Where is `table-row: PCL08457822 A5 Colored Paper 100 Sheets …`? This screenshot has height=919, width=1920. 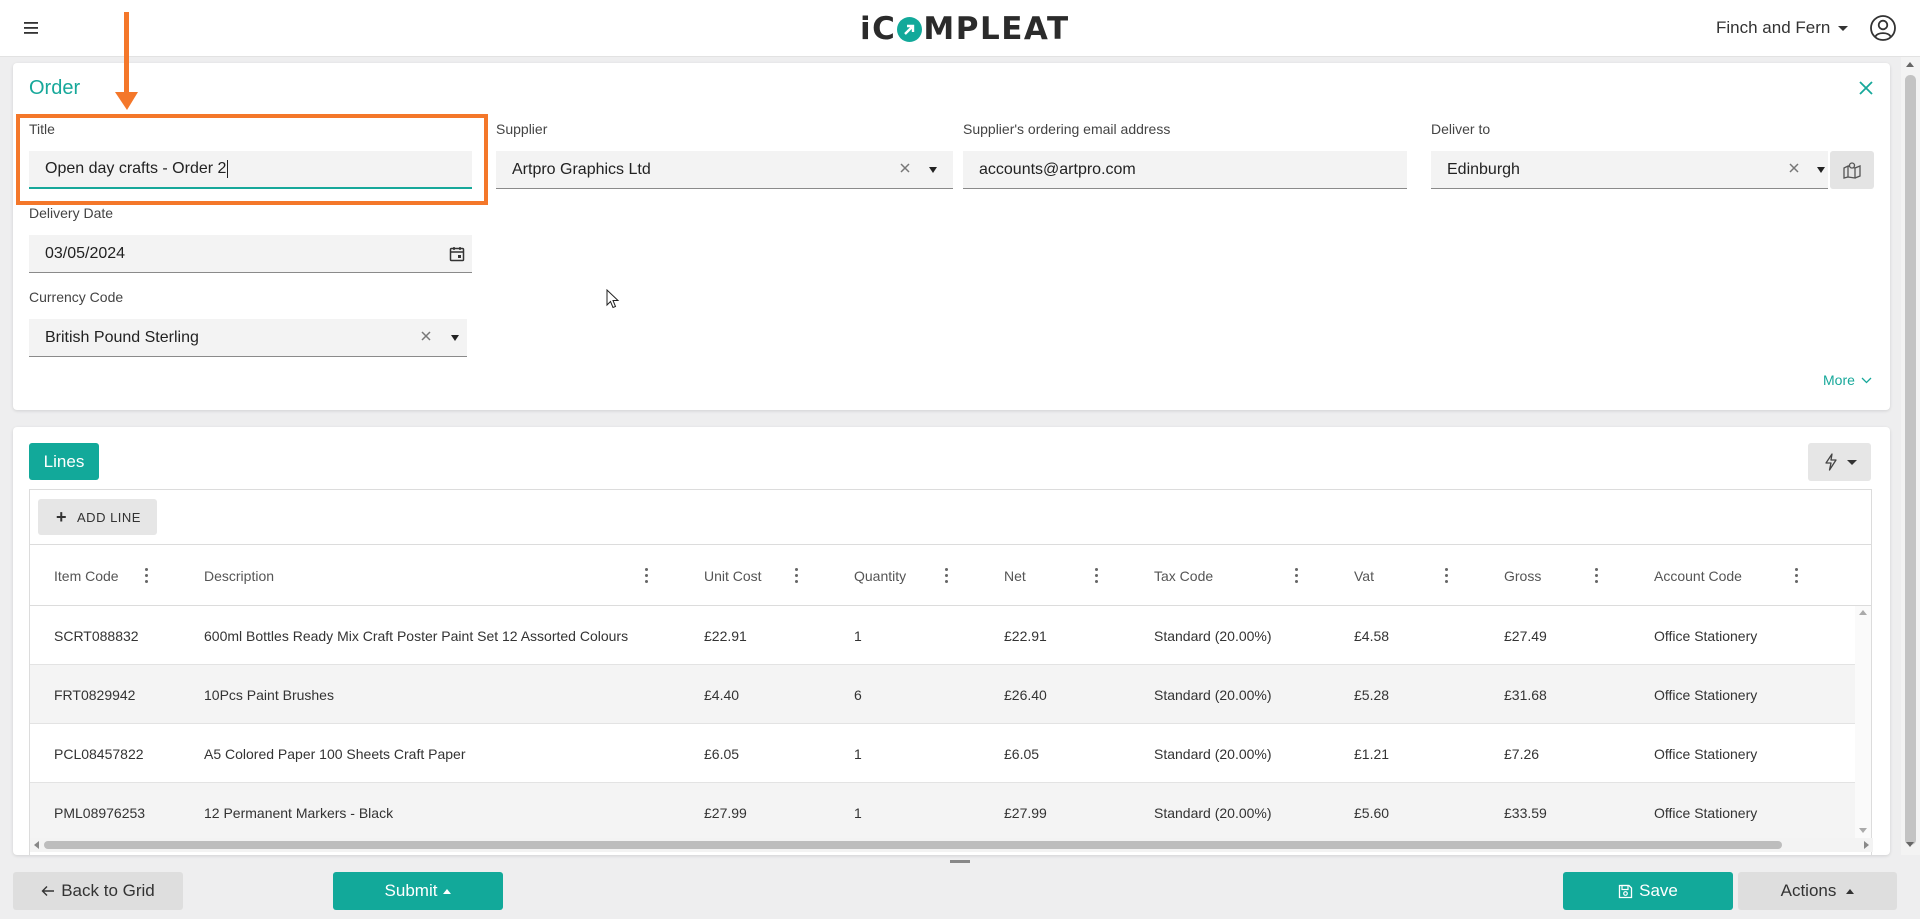
table-row: PCL08457822 A5 Colored Paper 100 Sheets … is located at coordinates (942, 753).